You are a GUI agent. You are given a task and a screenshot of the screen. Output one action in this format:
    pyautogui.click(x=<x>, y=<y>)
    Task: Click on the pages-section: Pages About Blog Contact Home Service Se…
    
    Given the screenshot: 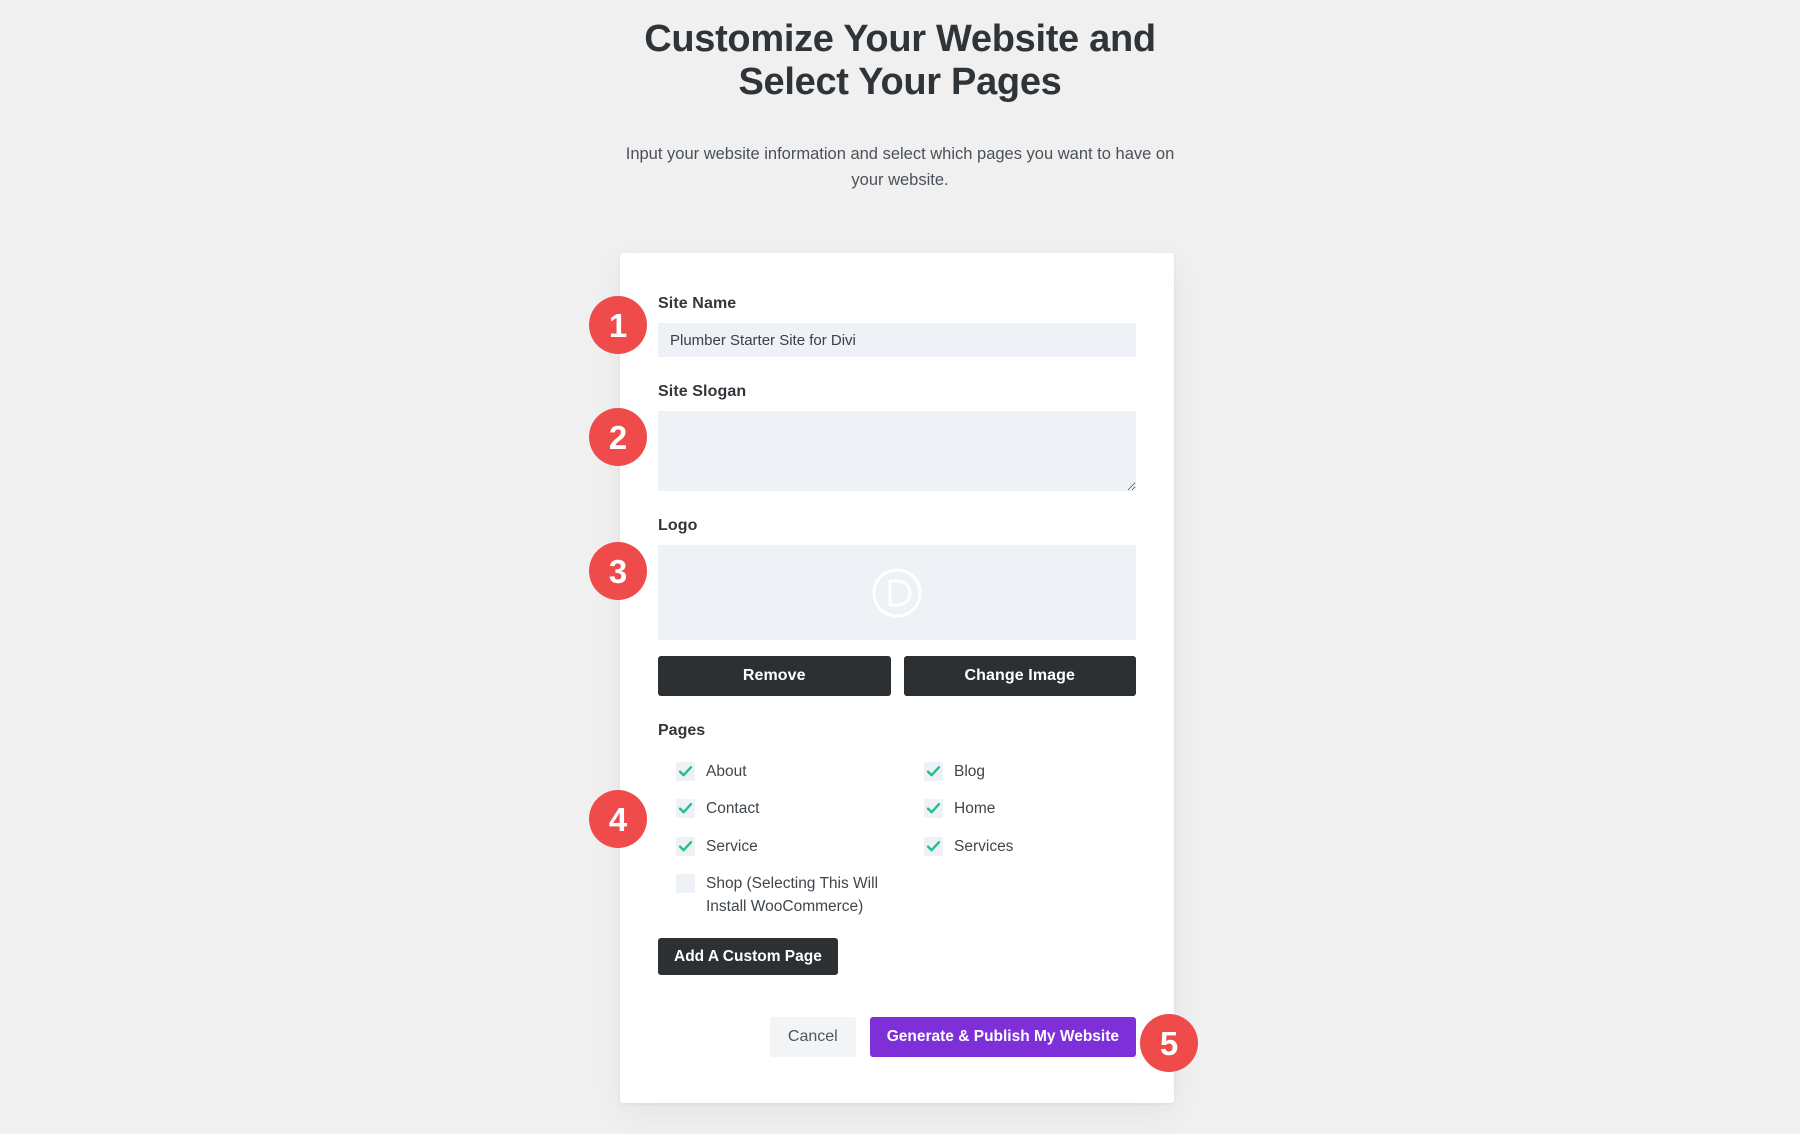 What is the action you would take?
    pyautogui.click(x=897, y=849)
    